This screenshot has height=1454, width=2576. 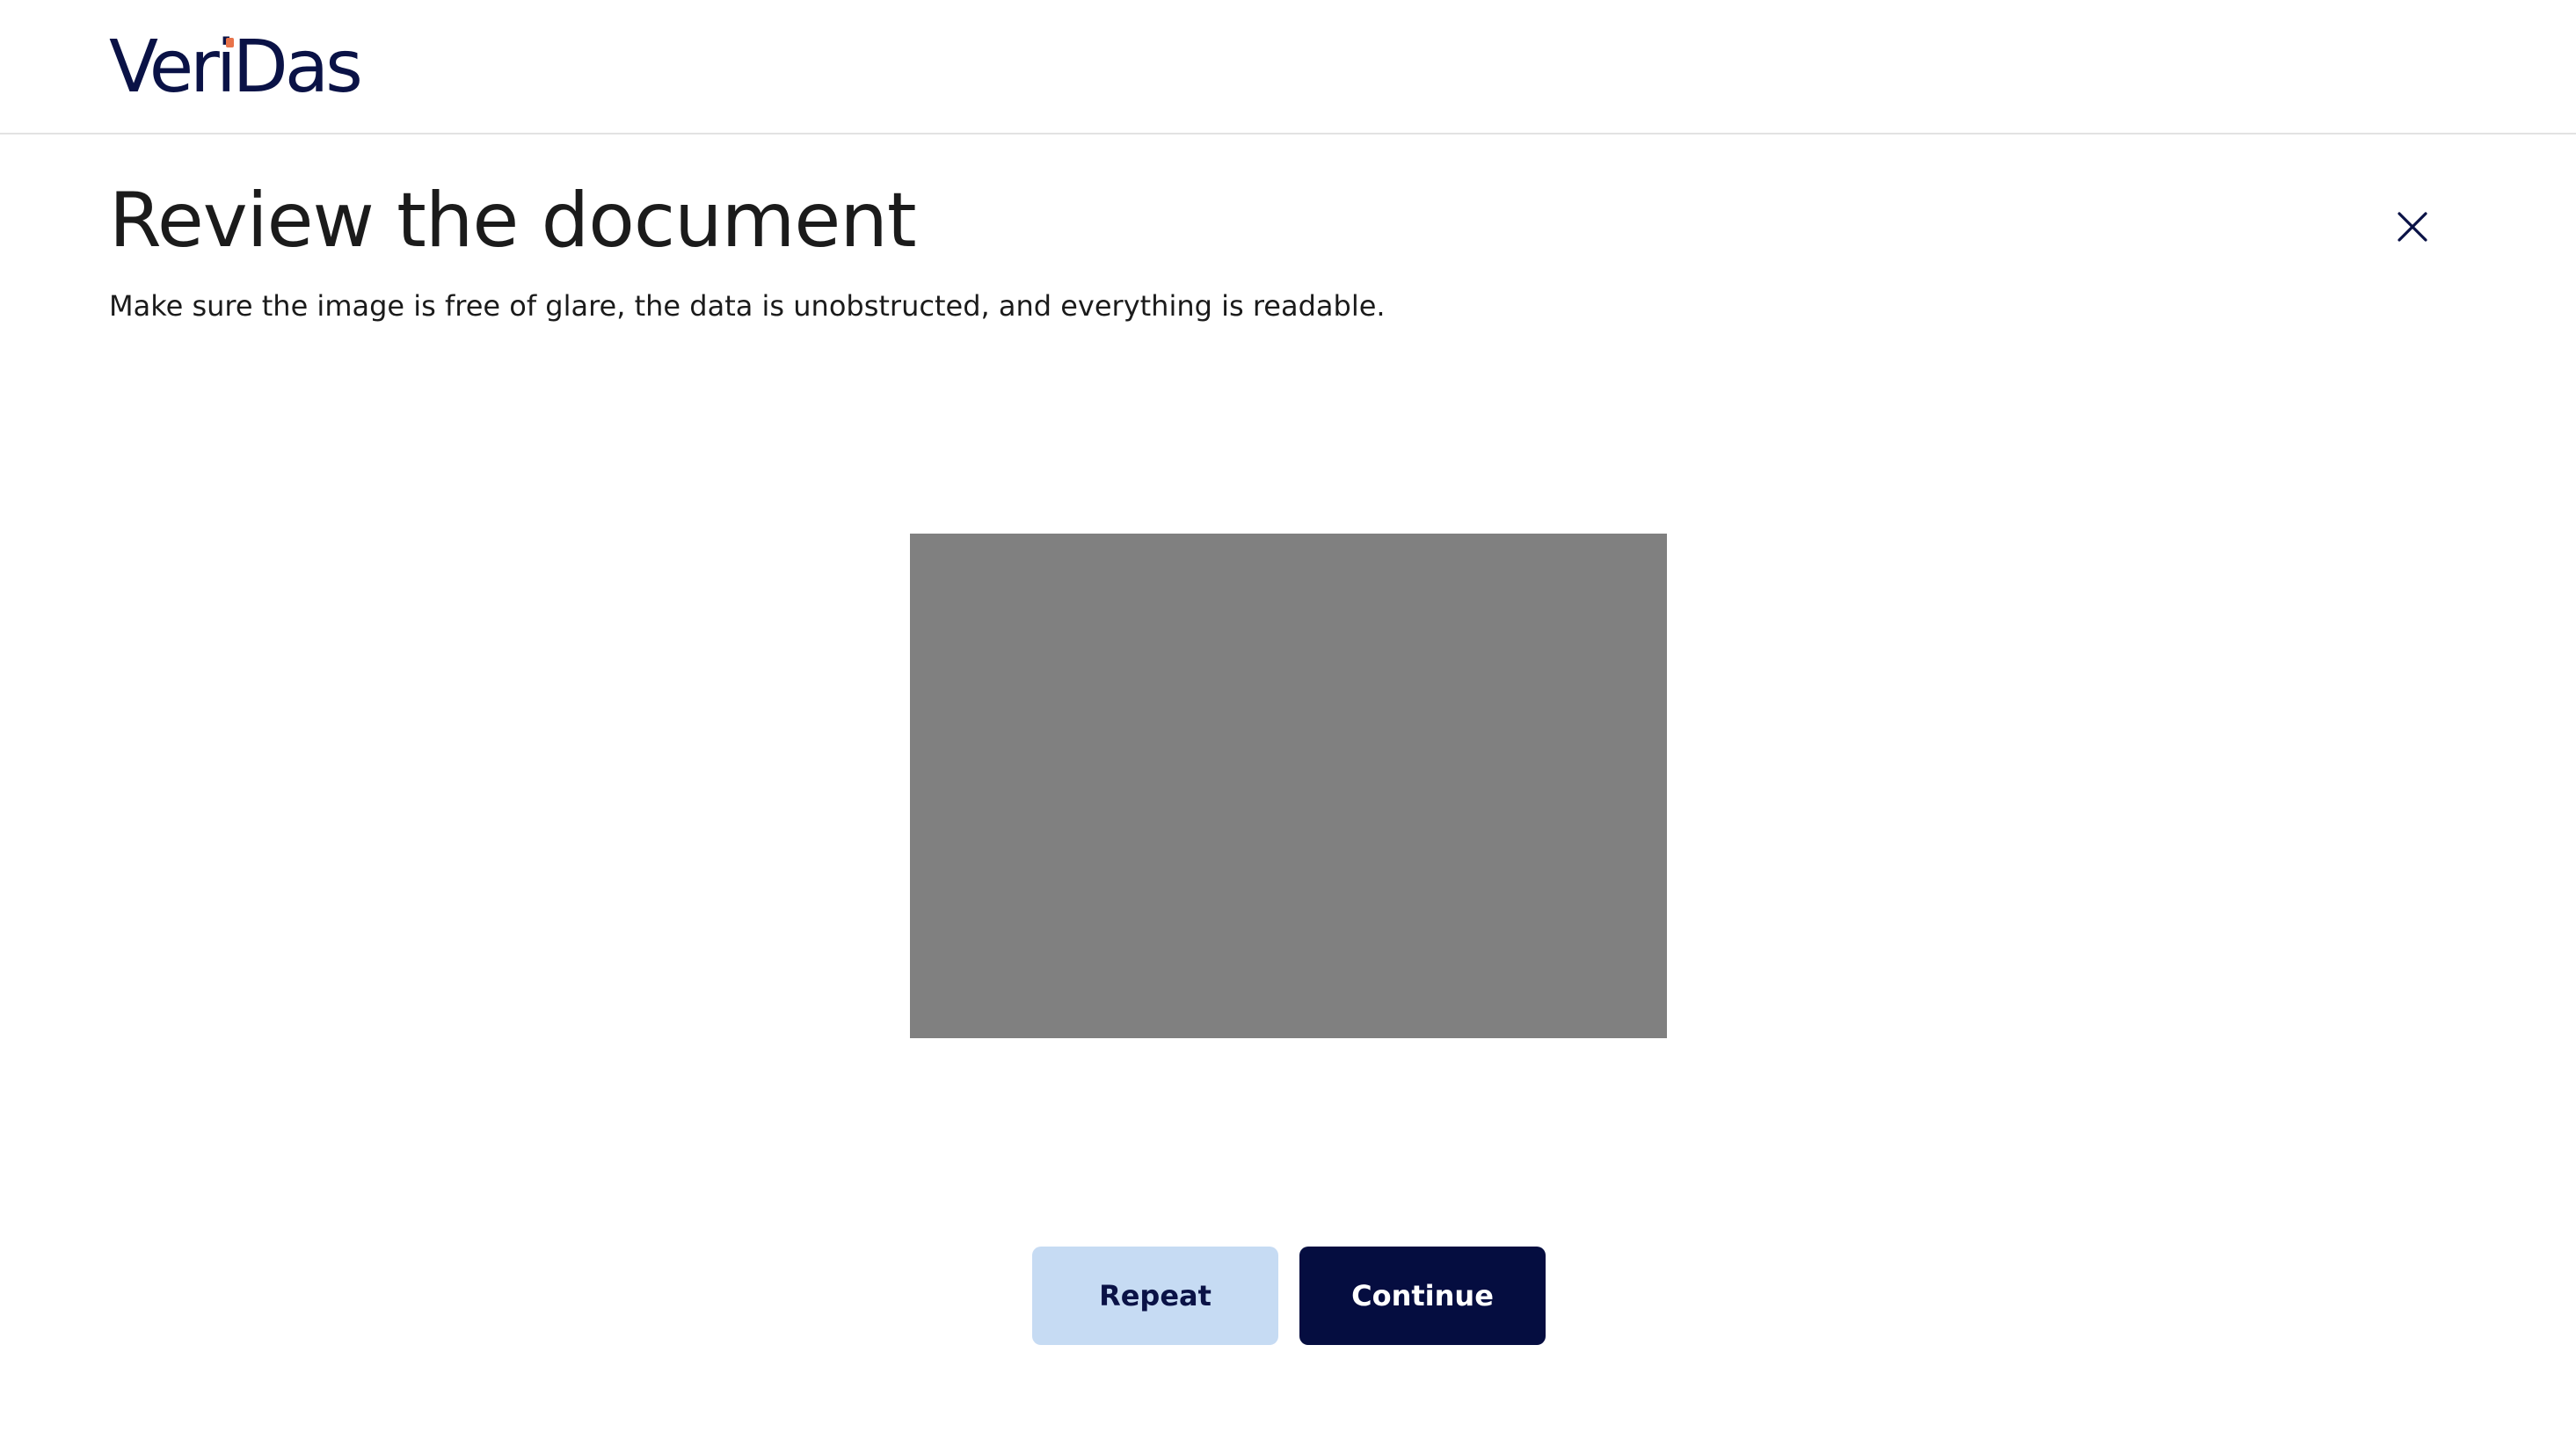 I want to click on veridas-logo: VeriDas, so click(x=236, y=67).